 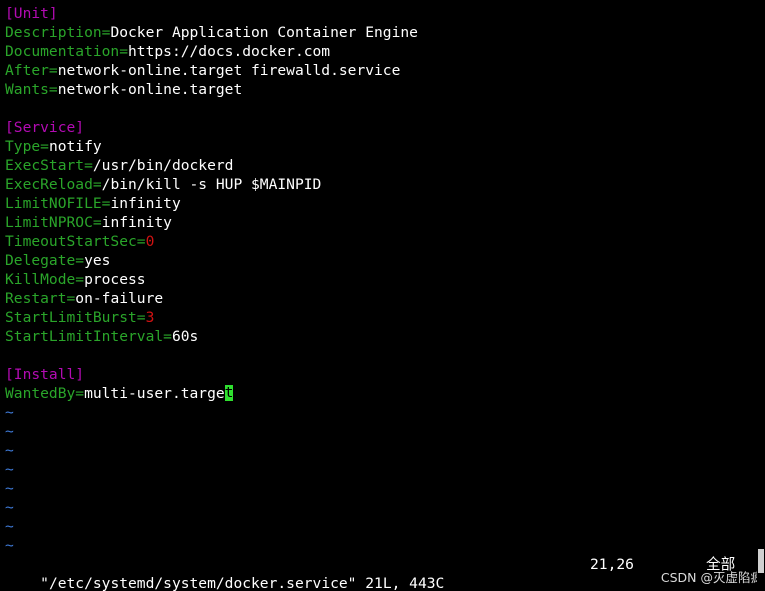 I want to click on config-key: WantedBy=, so click(x=45, y=393).